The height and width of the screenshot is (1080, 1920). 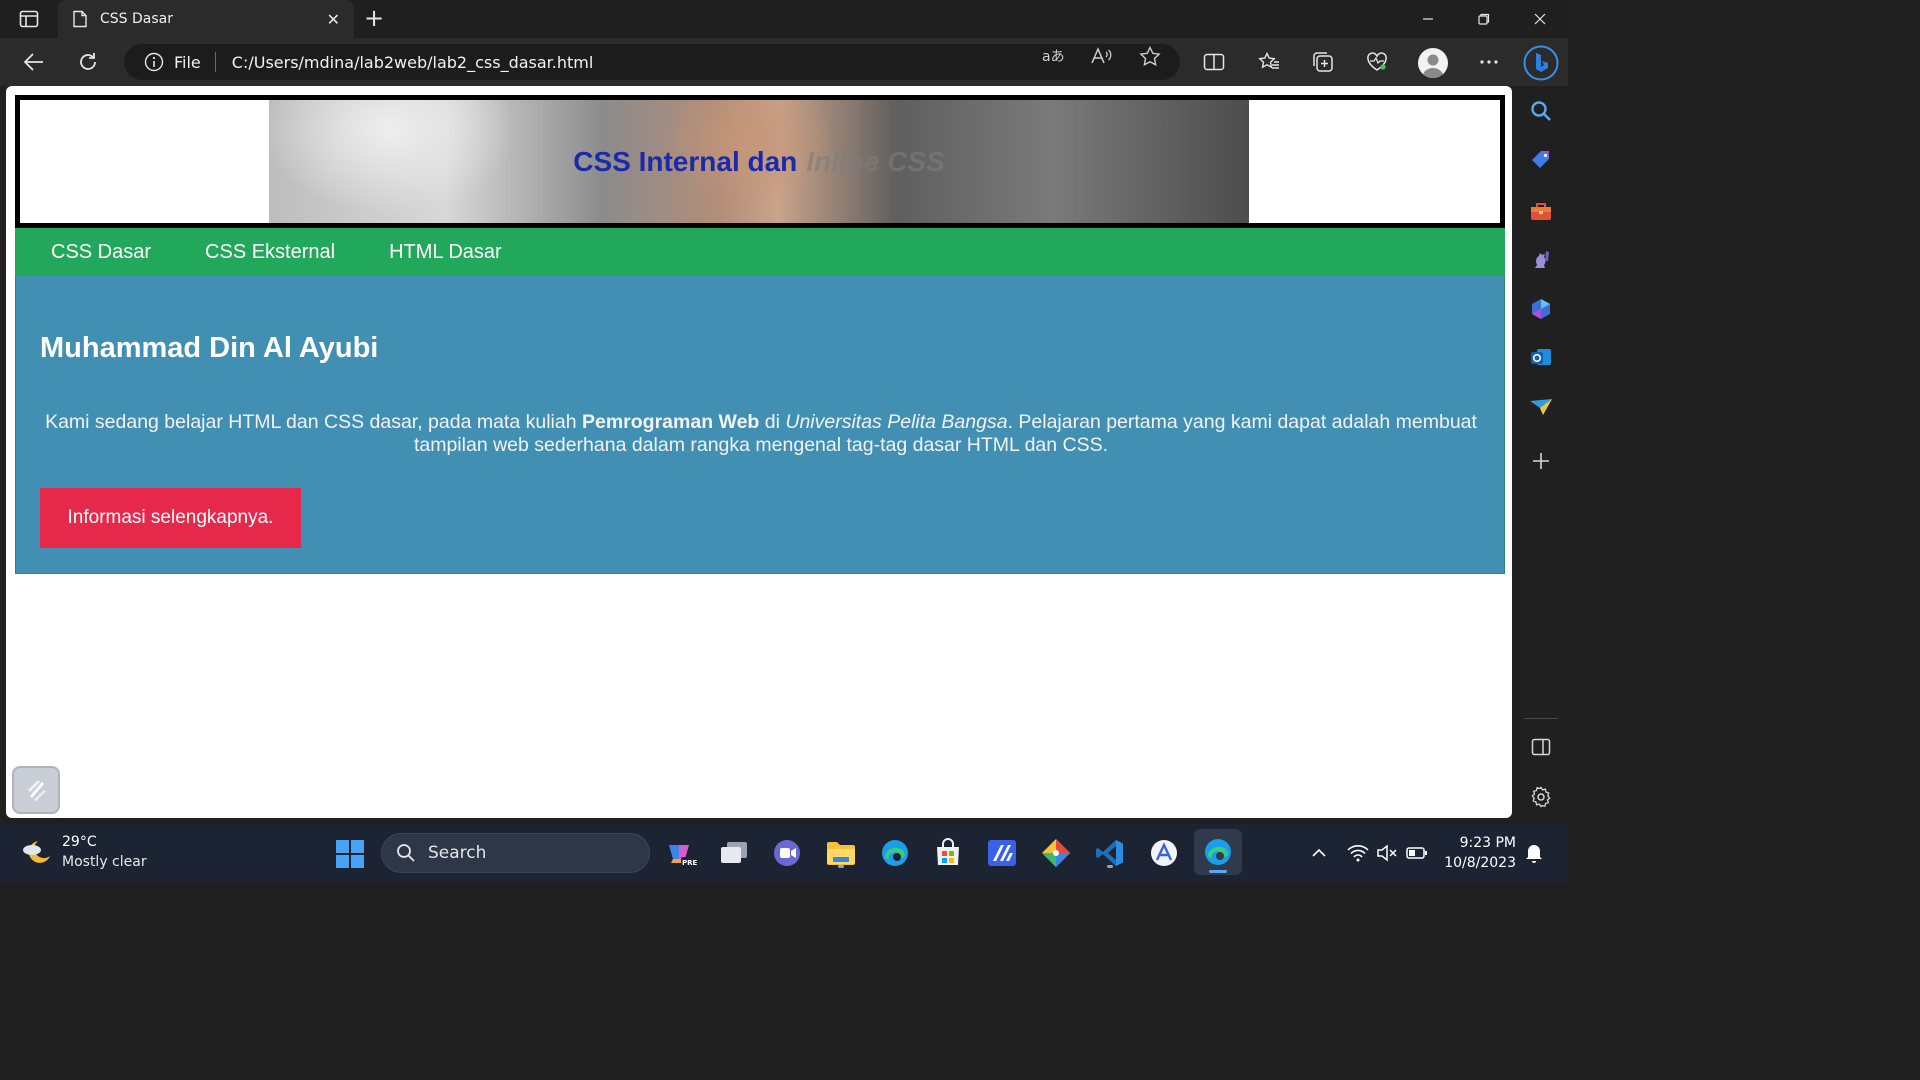 What do you see at coordinates (1541, 747) in the screenshot?
I see `sidebar-hide-button` at bounding box center [1541, 747].